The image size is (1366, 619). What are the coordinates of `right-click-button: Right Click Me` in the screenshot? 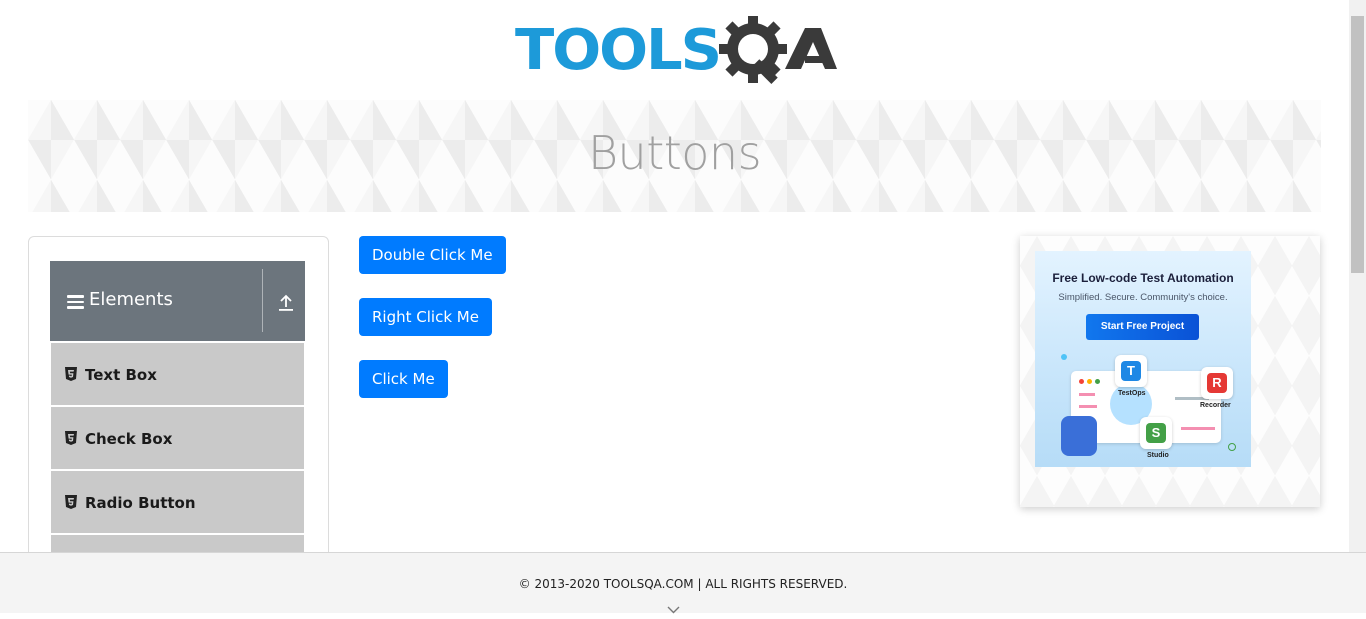 It's located at (425, 317).